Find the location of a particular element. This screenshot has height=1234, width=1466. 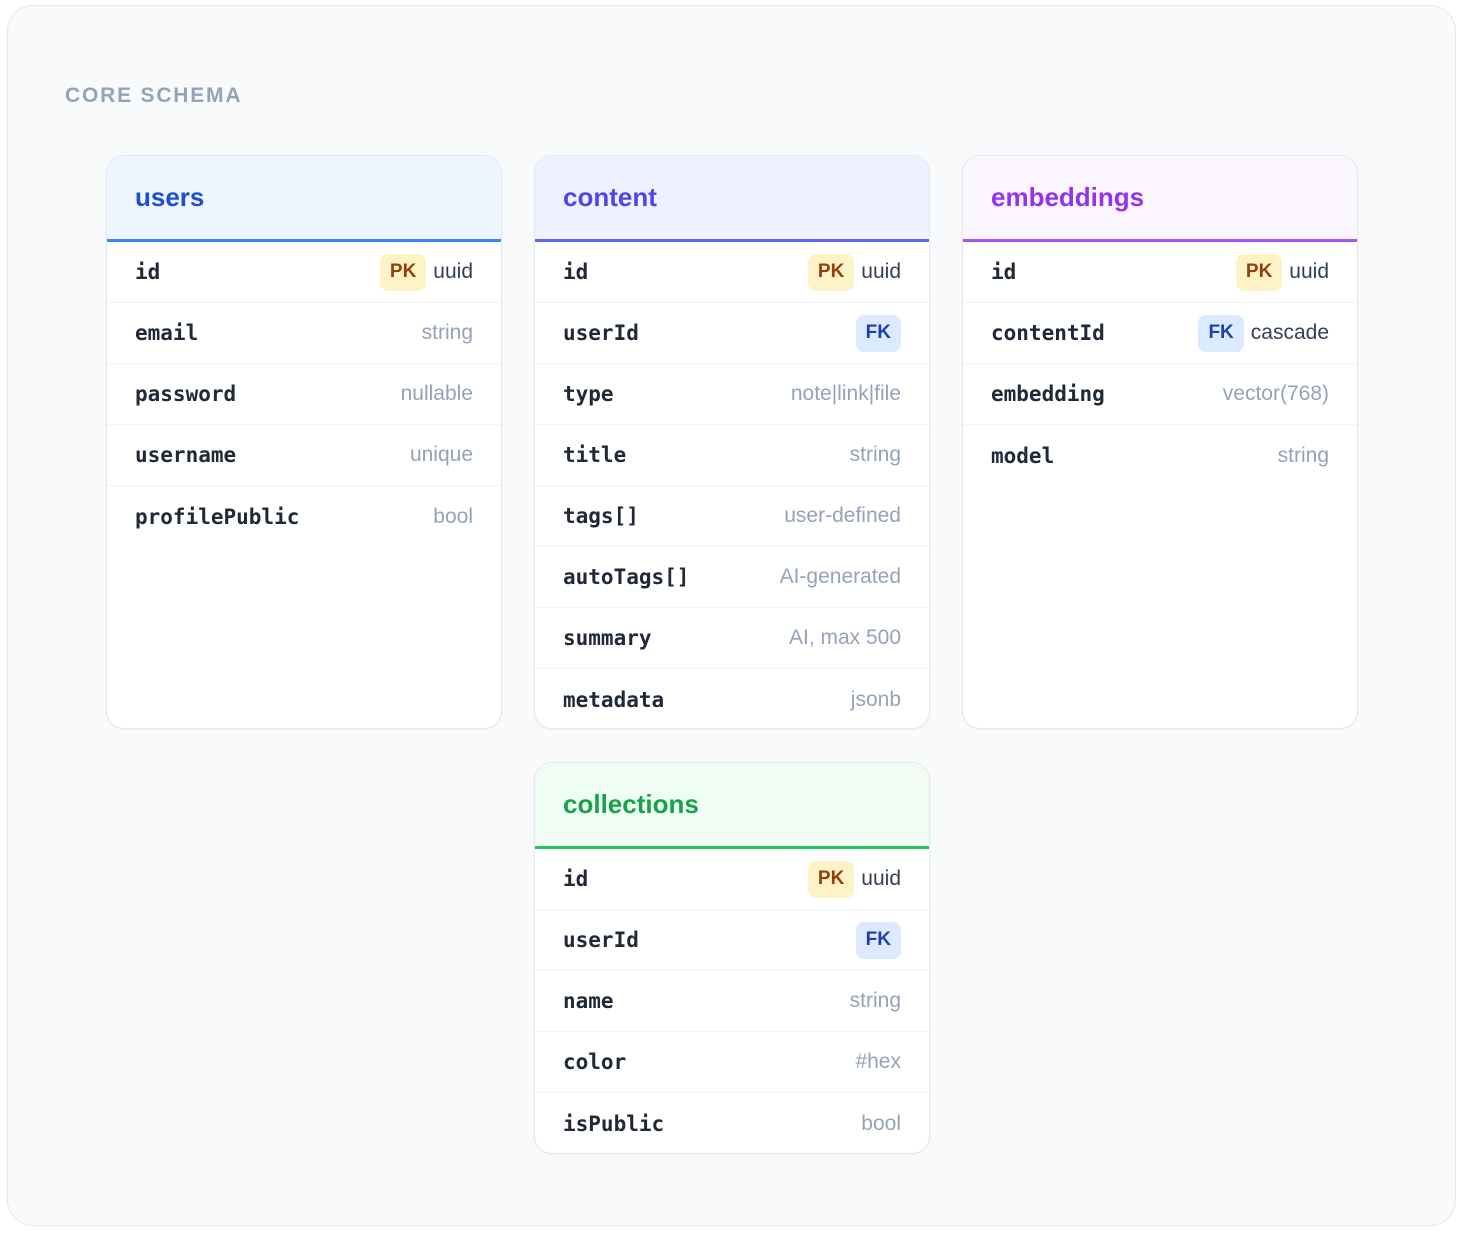

column-type: bool is located at coordinates (453, 516).